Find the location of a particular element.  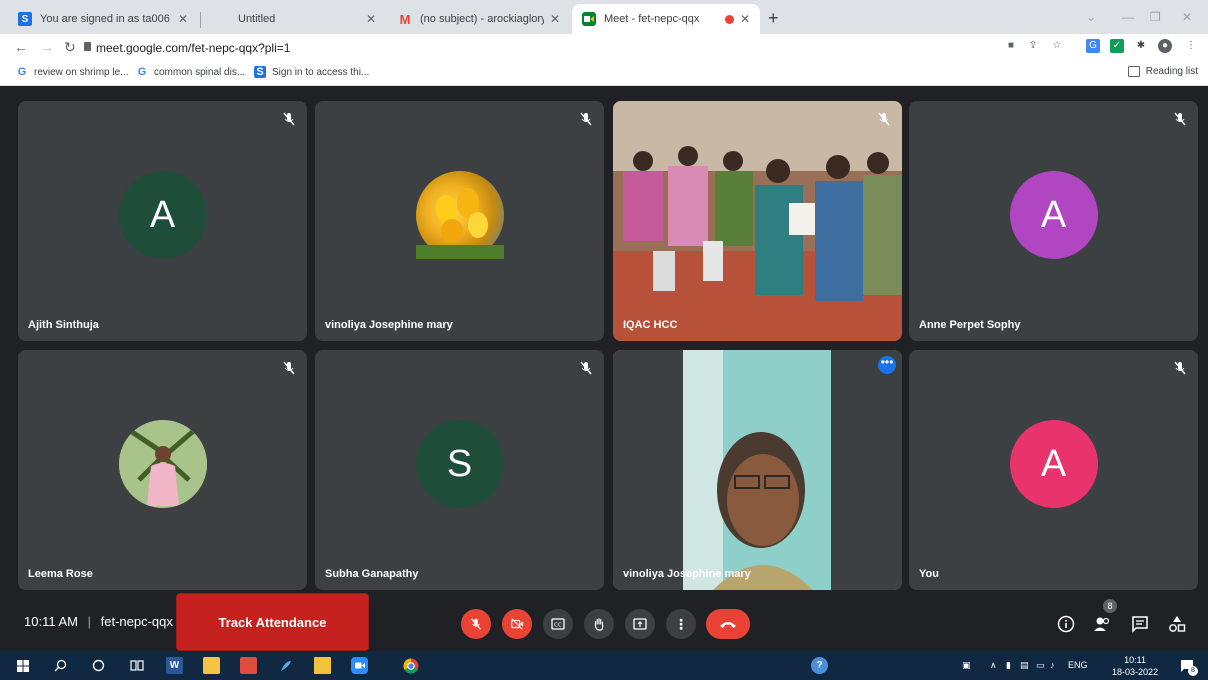

tab-meet: Meet - fet-nepc-qqx ✕ is located at coordinates (666, 19).